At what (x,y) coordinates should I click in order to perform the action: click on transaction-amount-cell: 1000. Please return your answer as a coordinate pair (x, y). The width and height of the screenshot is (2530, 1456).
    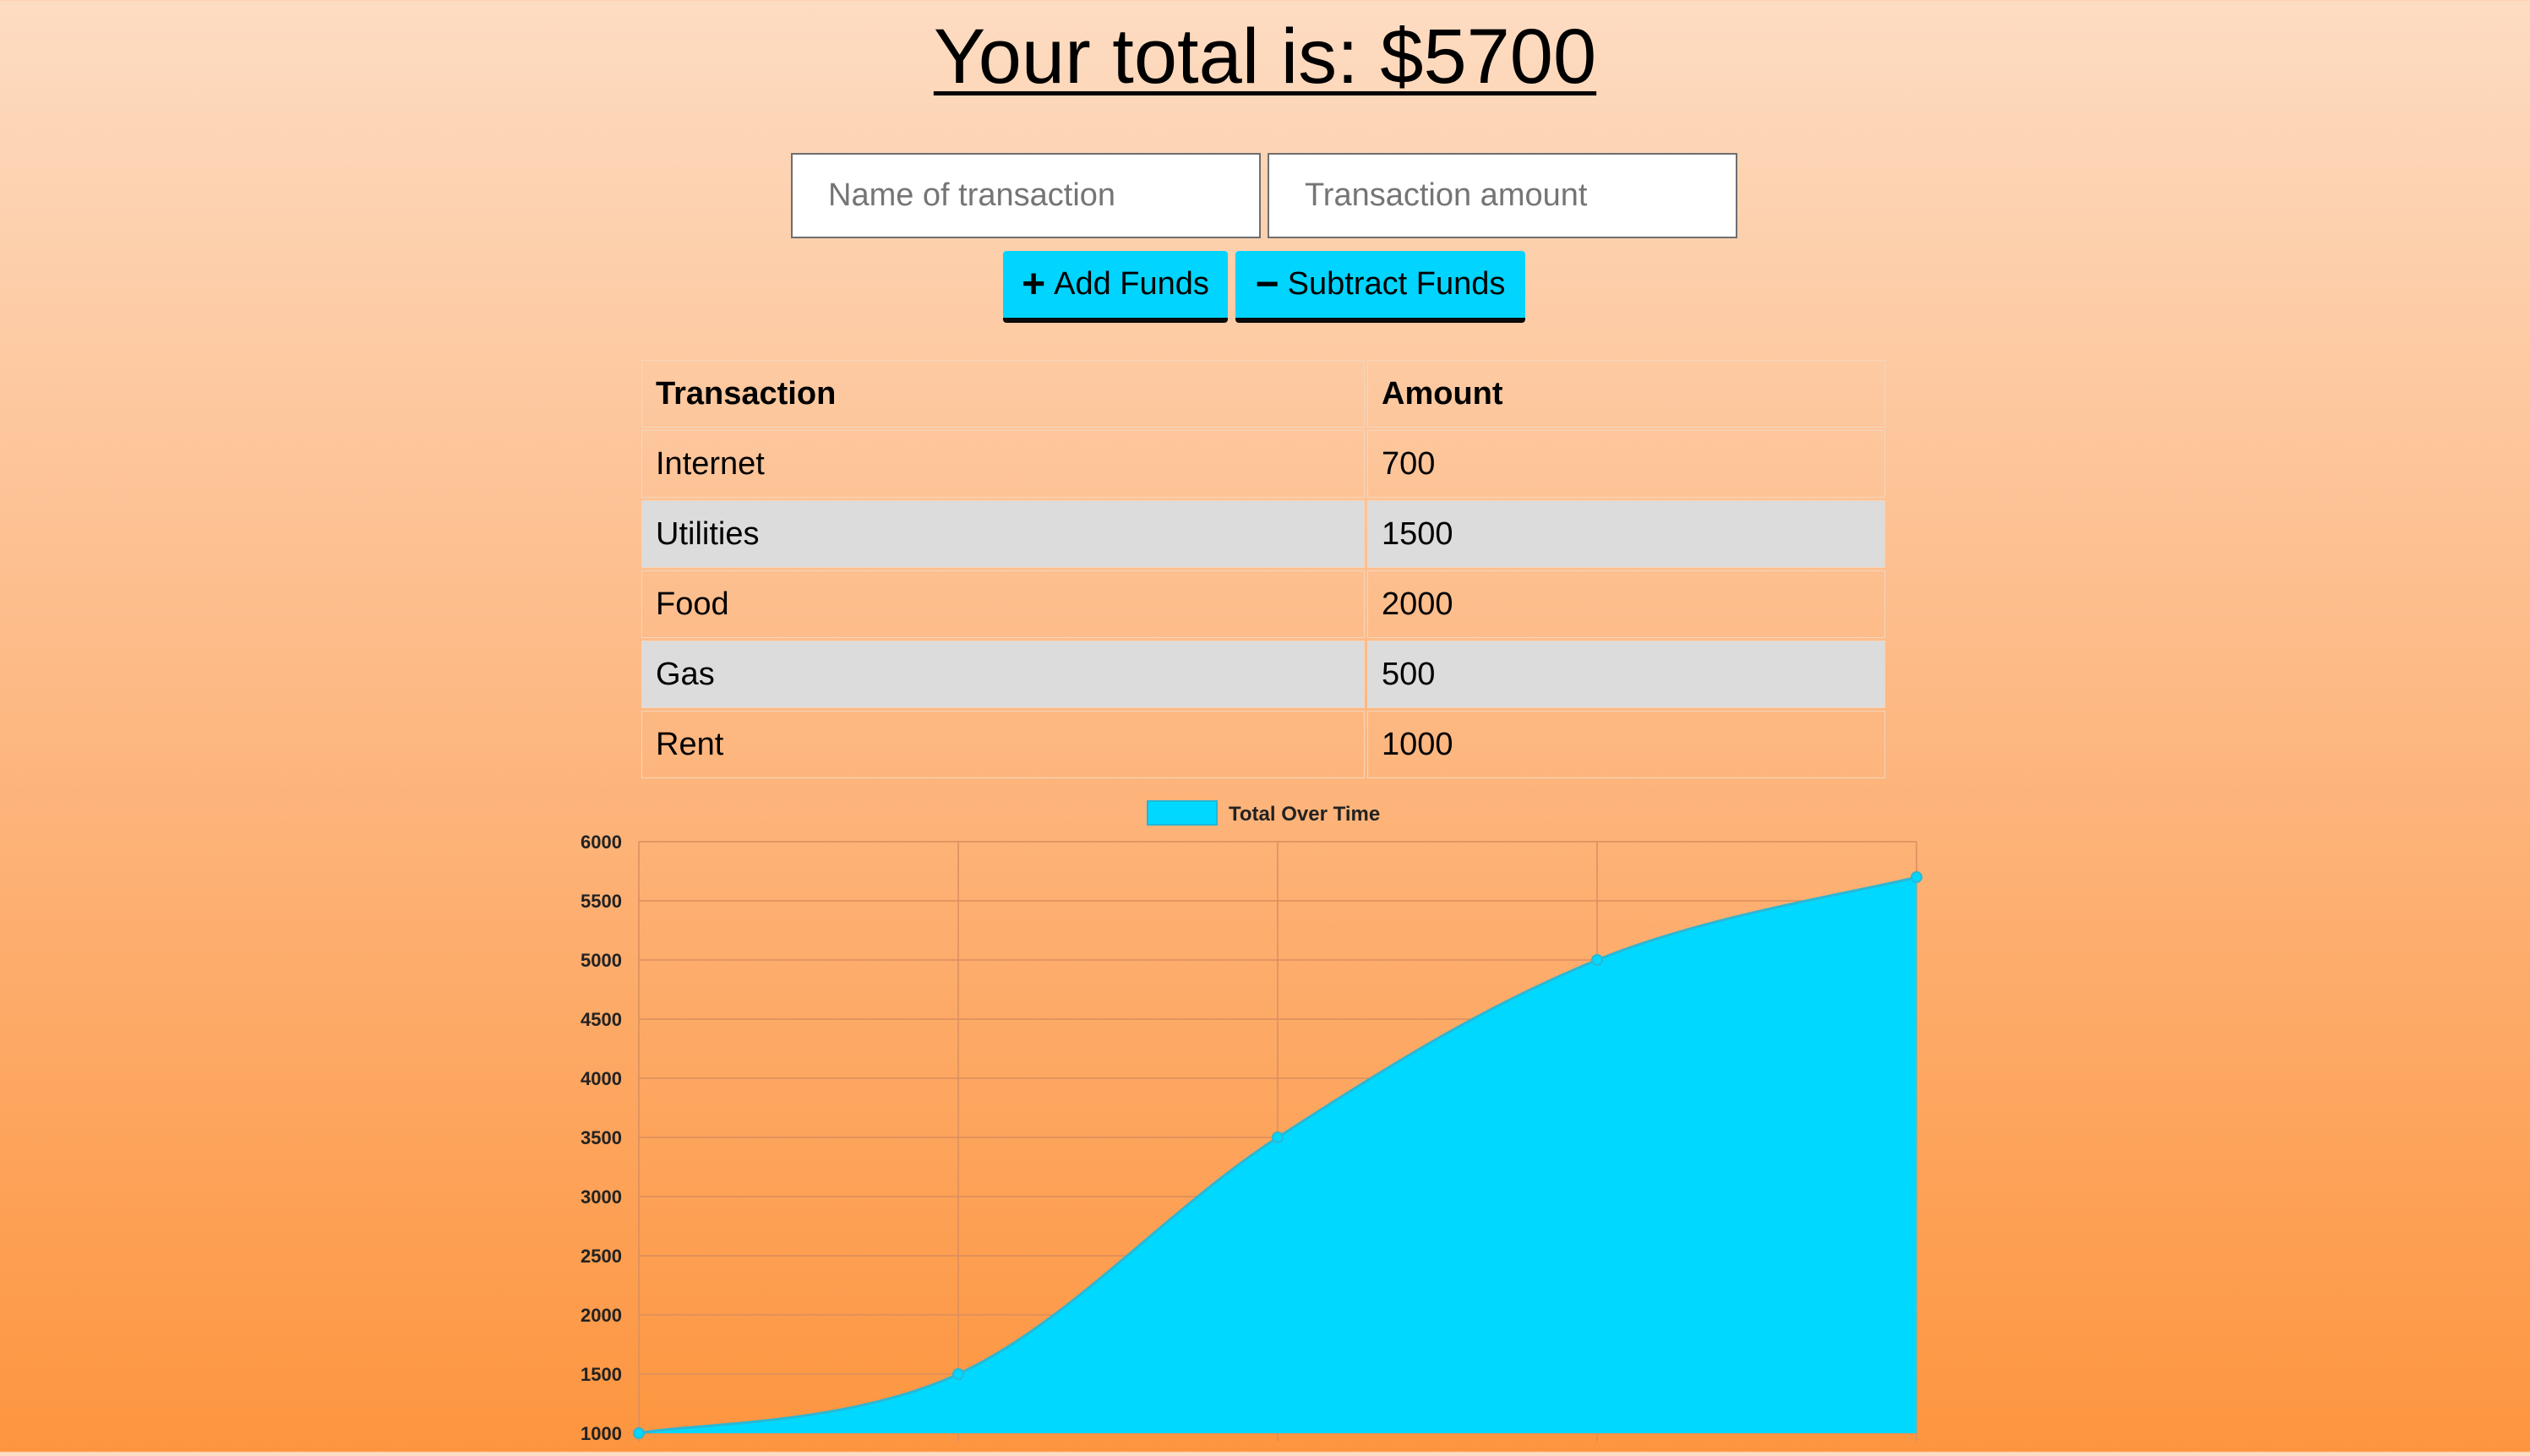
    Looking at the image, I should click on (1626, 744).